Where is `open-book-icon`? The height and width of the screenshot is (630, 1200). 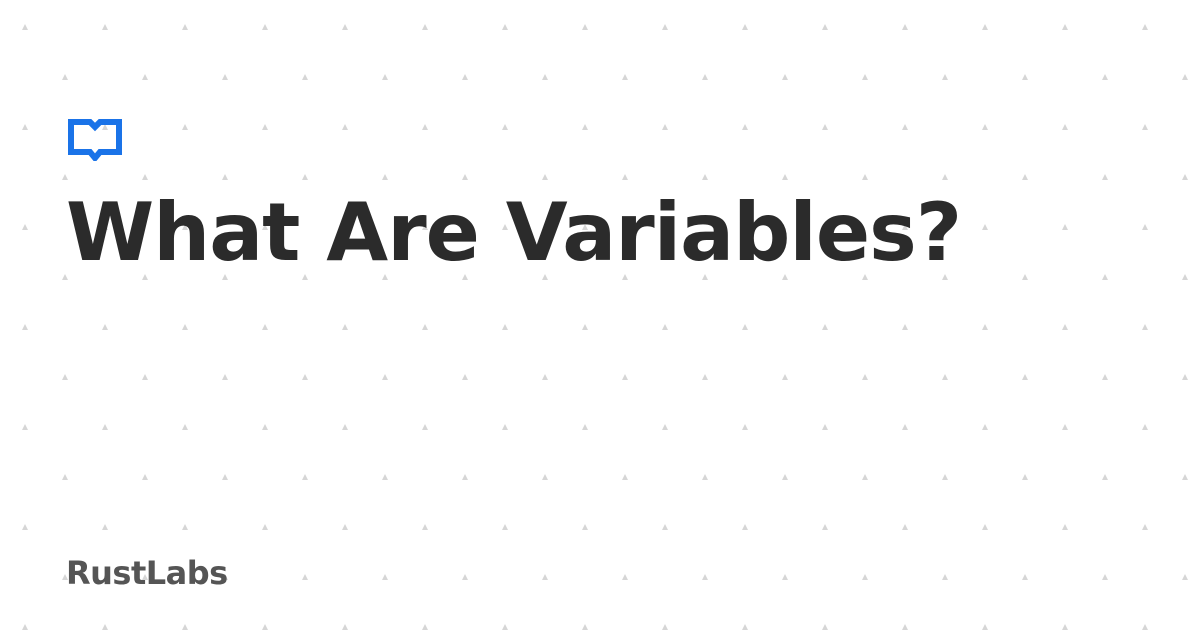 open-book-icon is located at coordinates (95, 140).